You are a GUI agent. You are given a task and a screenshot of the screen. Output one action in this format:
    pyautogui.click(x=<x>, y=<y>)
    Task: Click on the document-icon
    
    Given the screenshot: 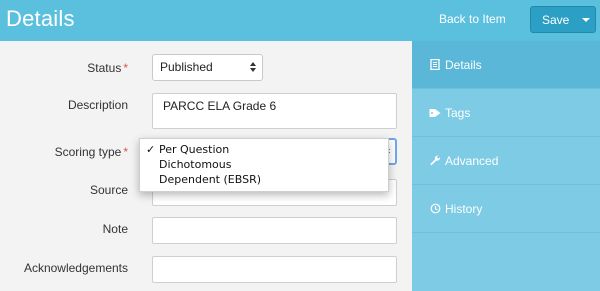 What is the action you would take?
    pyautogui.click(x=435, y=64)
    